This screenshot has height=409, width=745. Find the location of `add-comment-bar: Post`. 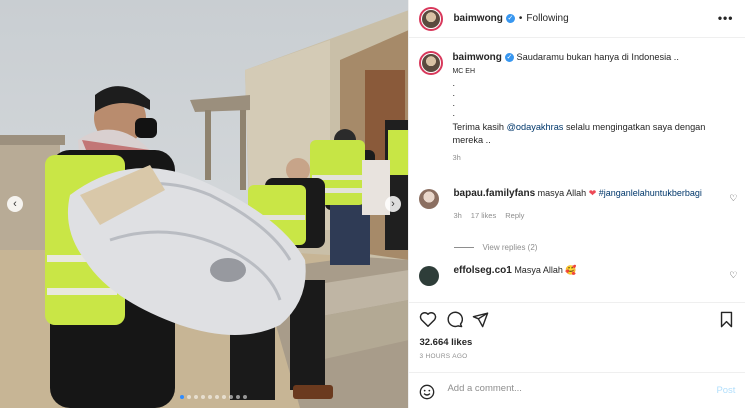

add-comment-bar: Post is located at coordinates (577, 390).